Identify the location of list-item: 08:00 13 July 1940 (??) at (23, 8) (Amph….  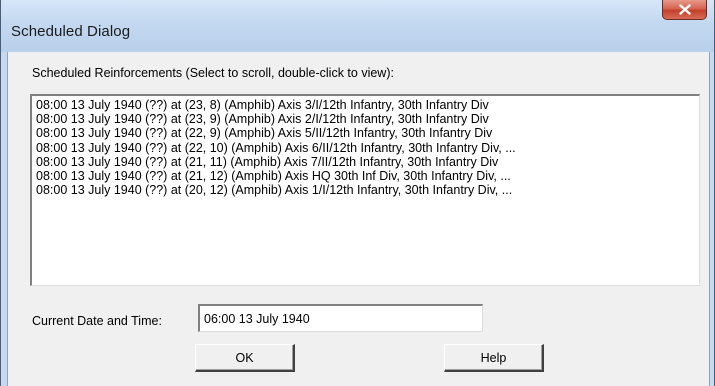
(367, 105).